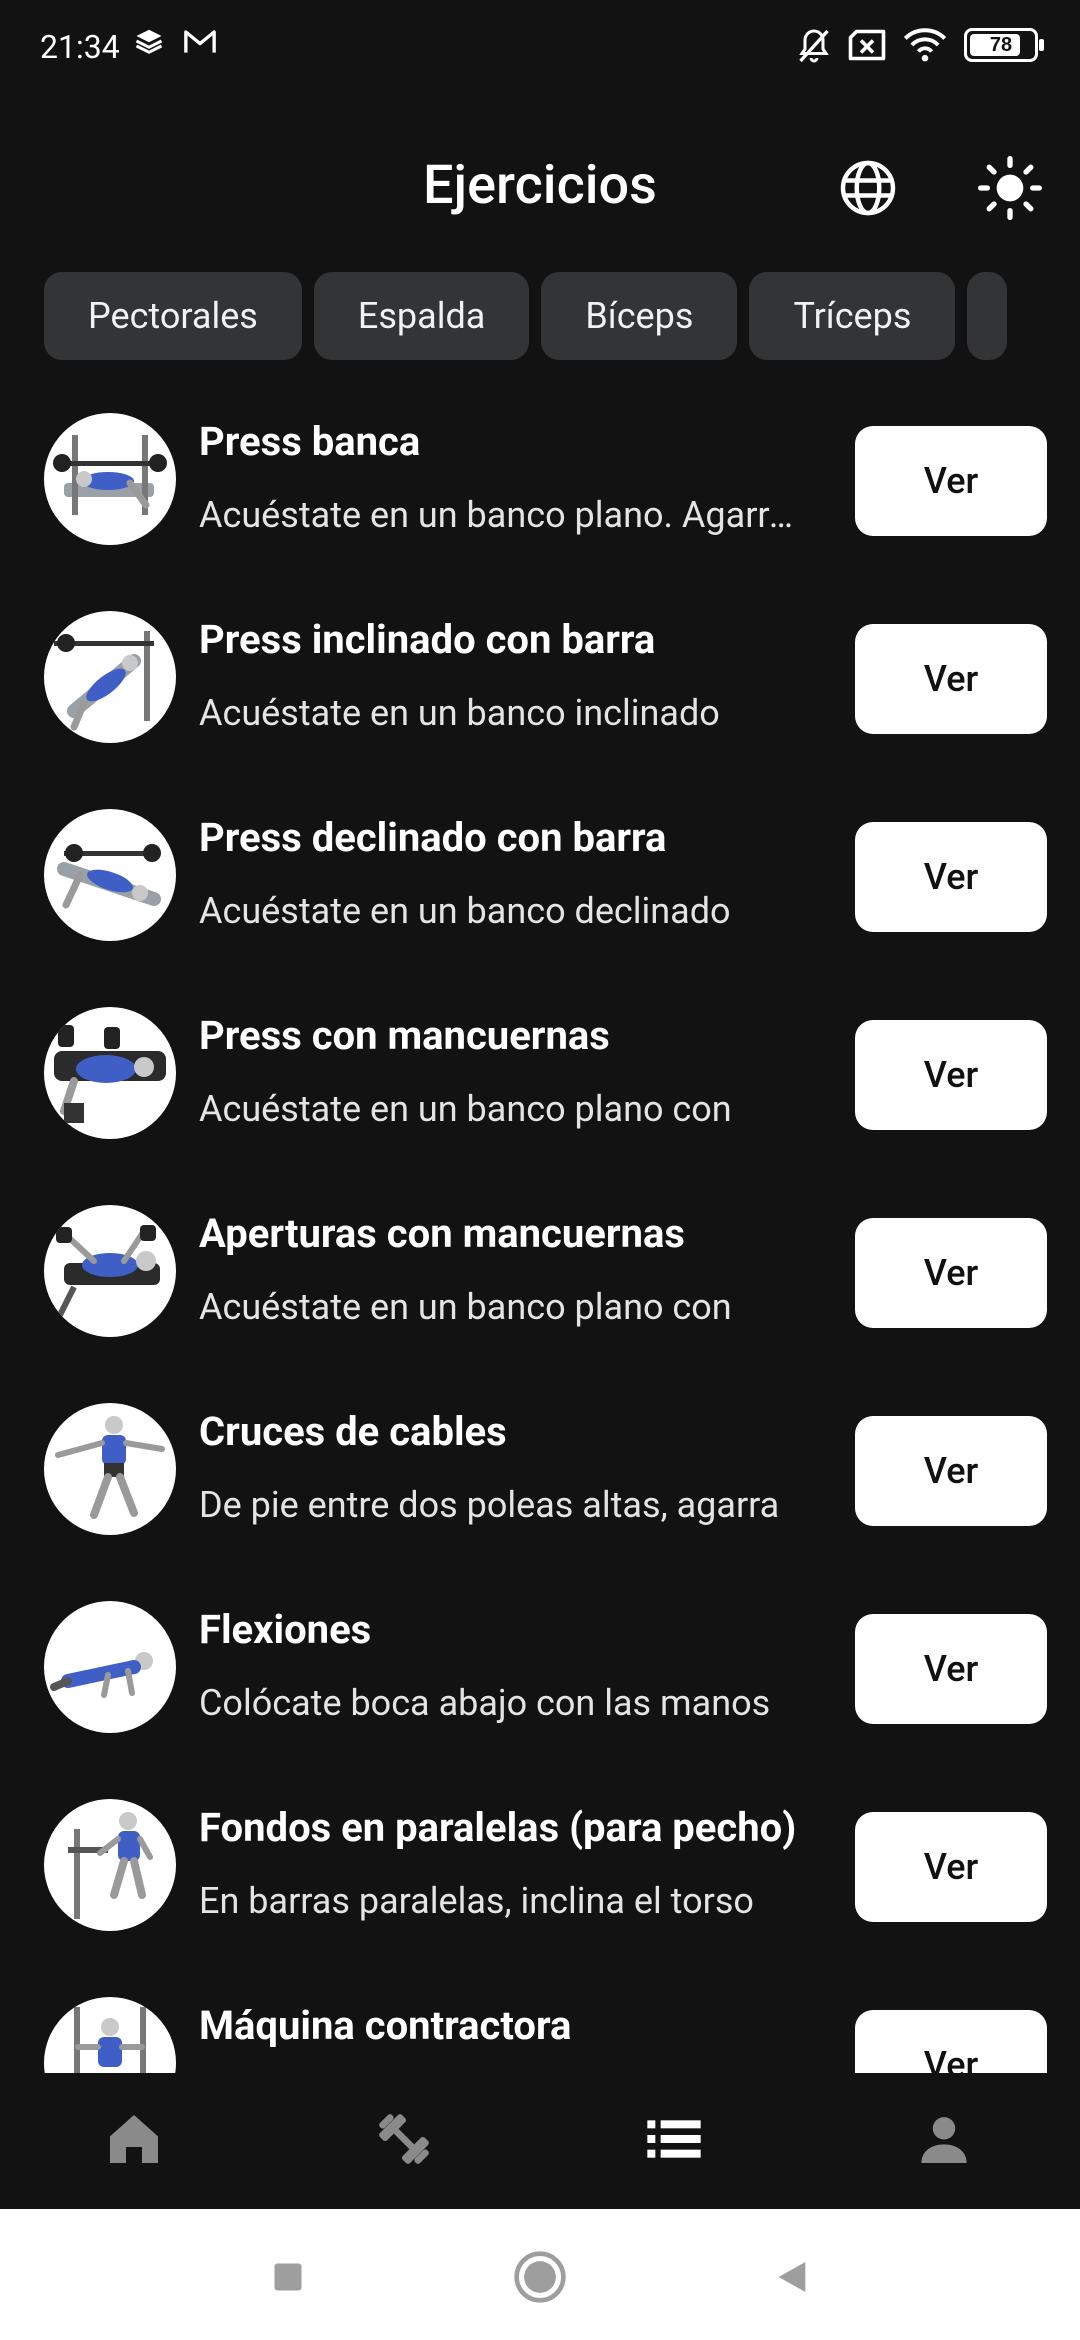  I want to click on bottom-navigation, so click(540, 2141).